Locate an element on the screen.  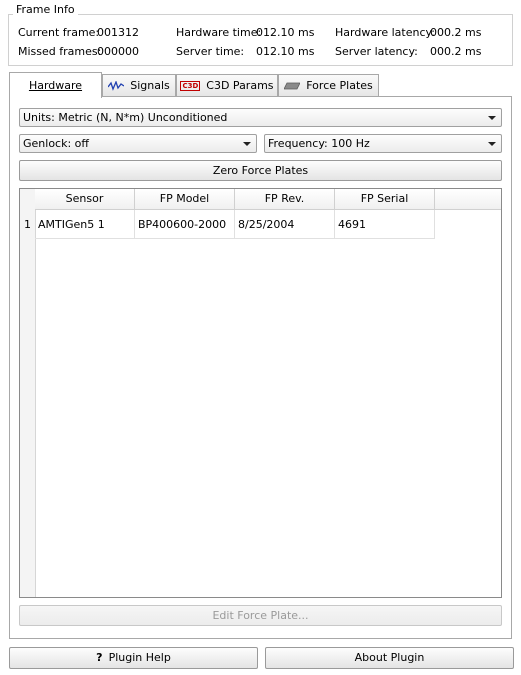
tab-force-plates-label: Force Plates is located at coordinates (339, 85).